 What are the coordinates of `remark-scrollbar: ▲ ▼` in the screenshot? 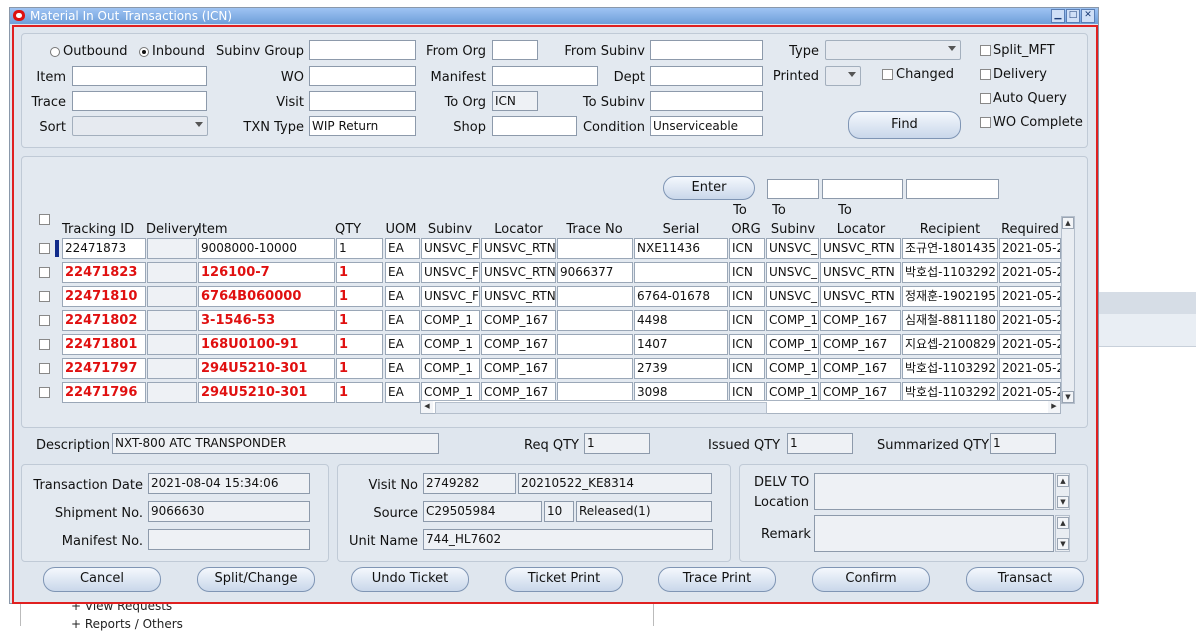 It's located at (1062, 533).